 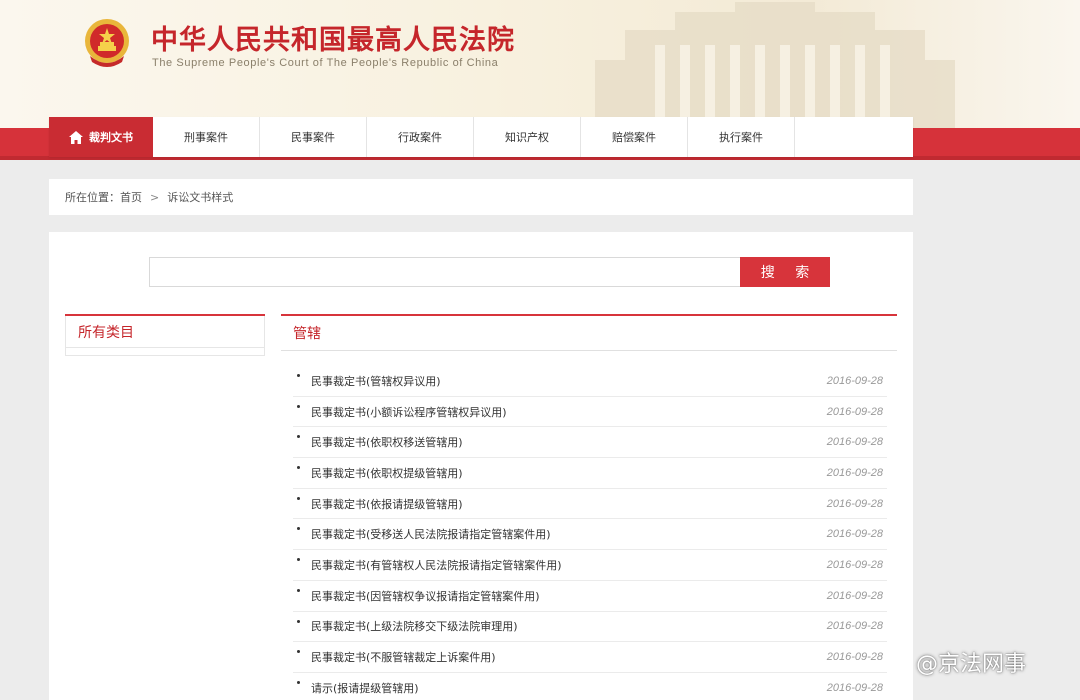 What do you see at coordinates (785, 272) in the screenshot?
I see `search-button: 搜 索` at bounding box center [785, 272].